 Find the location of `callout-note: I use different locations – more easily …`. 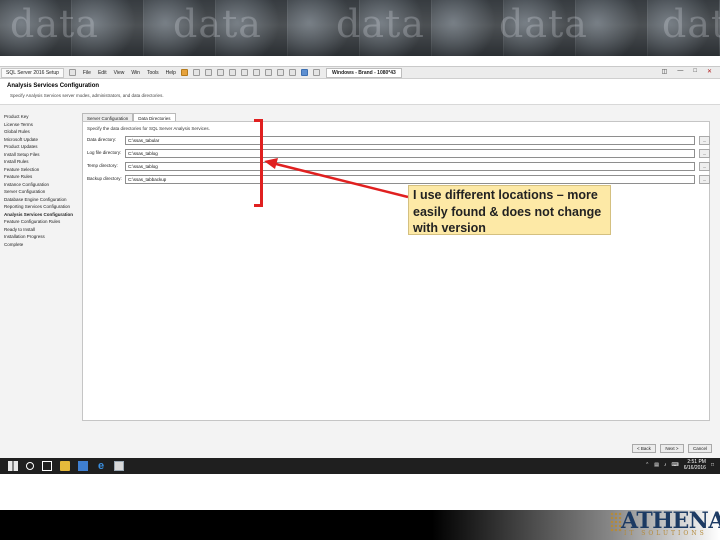

callout-note: I use different locations – more easily … is located at coordinates (509, 210).